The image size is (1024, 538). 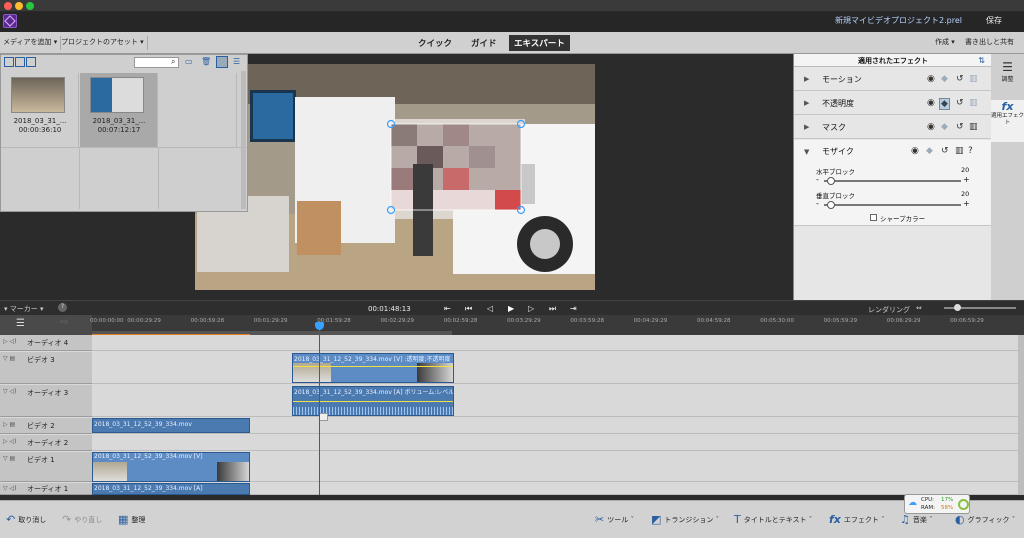 I want to click on step-back-icon: ◁, so click(x=490, y=308).